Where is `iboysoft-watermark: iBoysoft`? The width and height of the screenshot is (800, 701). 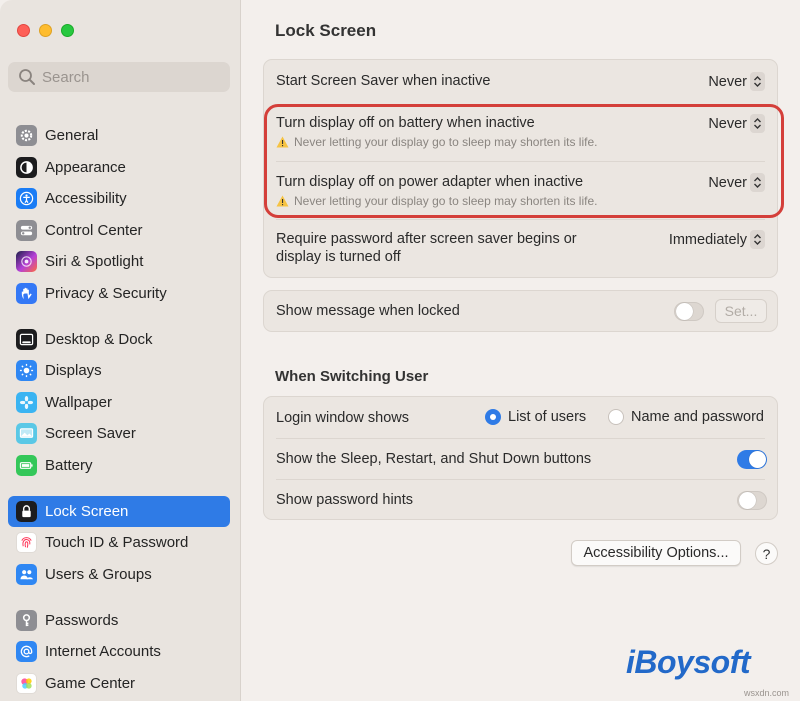
iboysoft-watermark: iBoysoft is located at coordinates (688, 662).